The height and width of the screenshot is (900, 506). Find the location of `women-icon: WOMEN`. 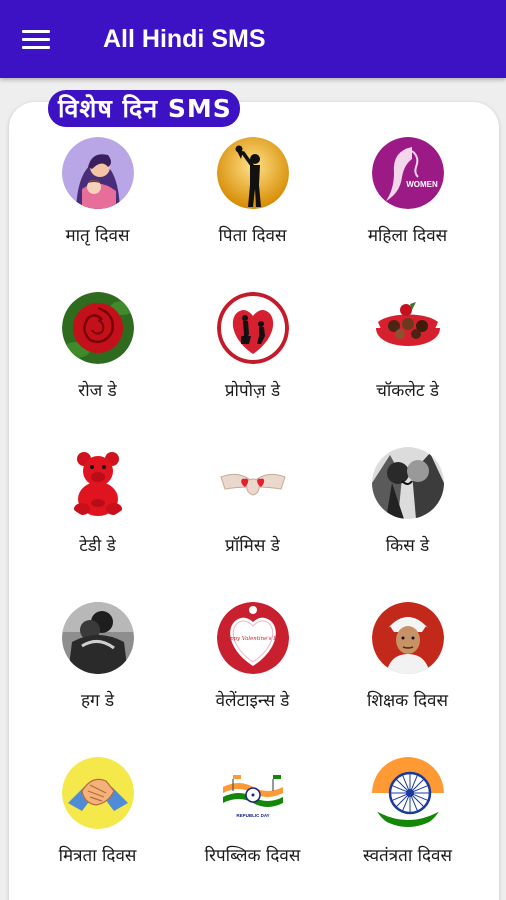

women-icon: WOMEN is located at coordinates (407, 173).